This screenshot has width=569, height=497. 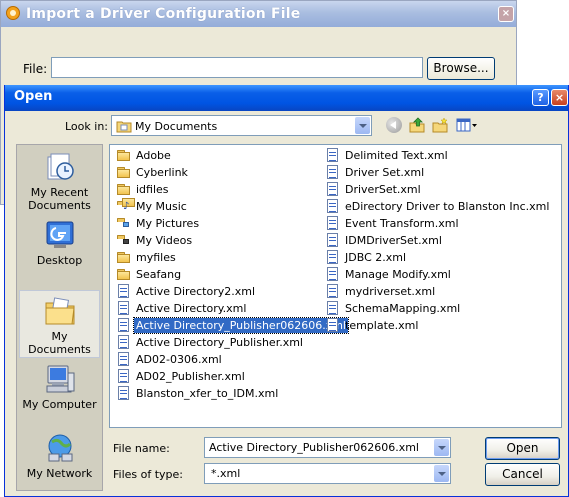 I want to click on place-label-desktop: Desktop, so click(x=59, y=260).